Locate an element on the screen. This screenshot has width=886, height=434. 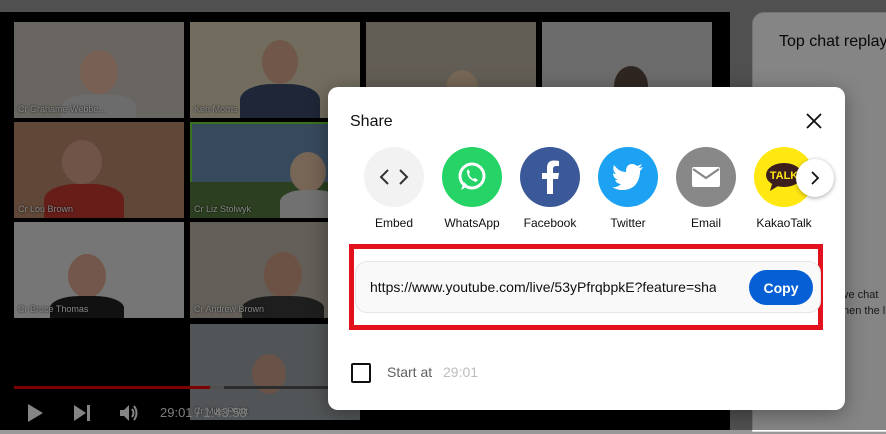
share-target-whatsapp: WhatsApp is located at coordinates (472, 188).